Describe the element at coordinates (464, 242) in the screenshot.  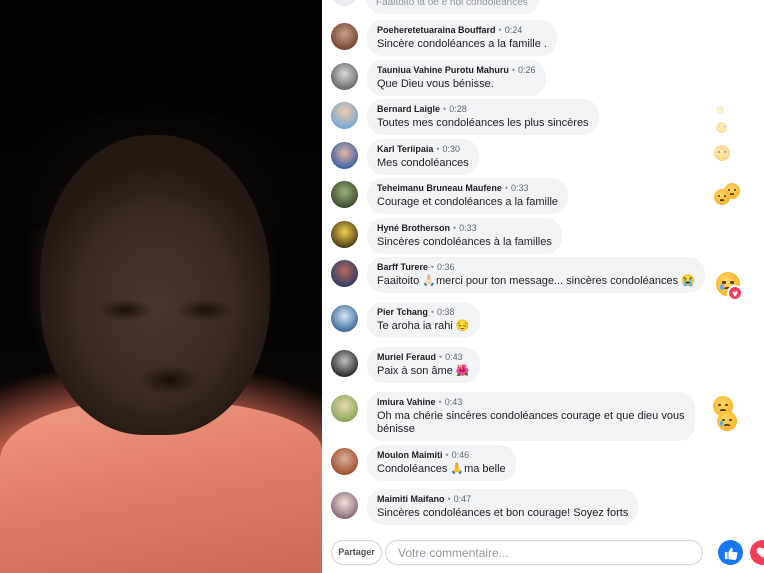
I see `comment-text: Sincères condoléances à la familles` at that location.